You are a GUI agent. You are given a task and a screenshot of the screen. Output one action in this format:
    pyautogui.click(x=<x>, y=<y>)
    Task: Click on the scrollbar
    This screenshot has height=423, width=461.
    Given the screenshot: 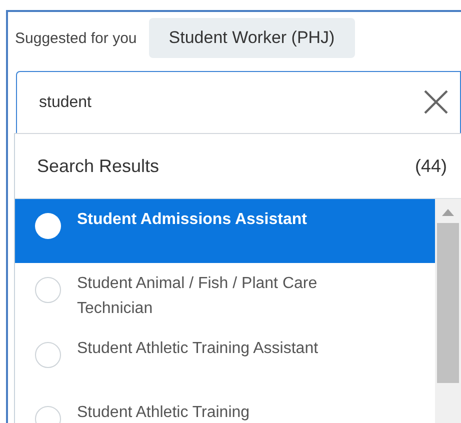 What is the action you would take?
    pyautogui.click(x=448, y=311)
    